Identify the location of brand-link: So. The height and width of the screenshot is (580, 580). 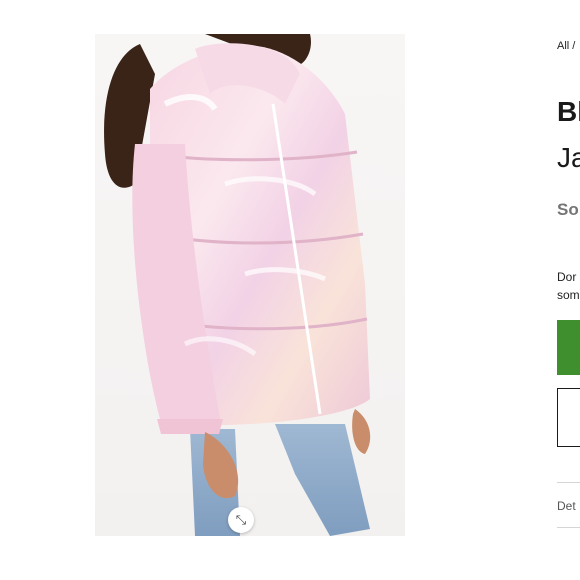
(568, 210).